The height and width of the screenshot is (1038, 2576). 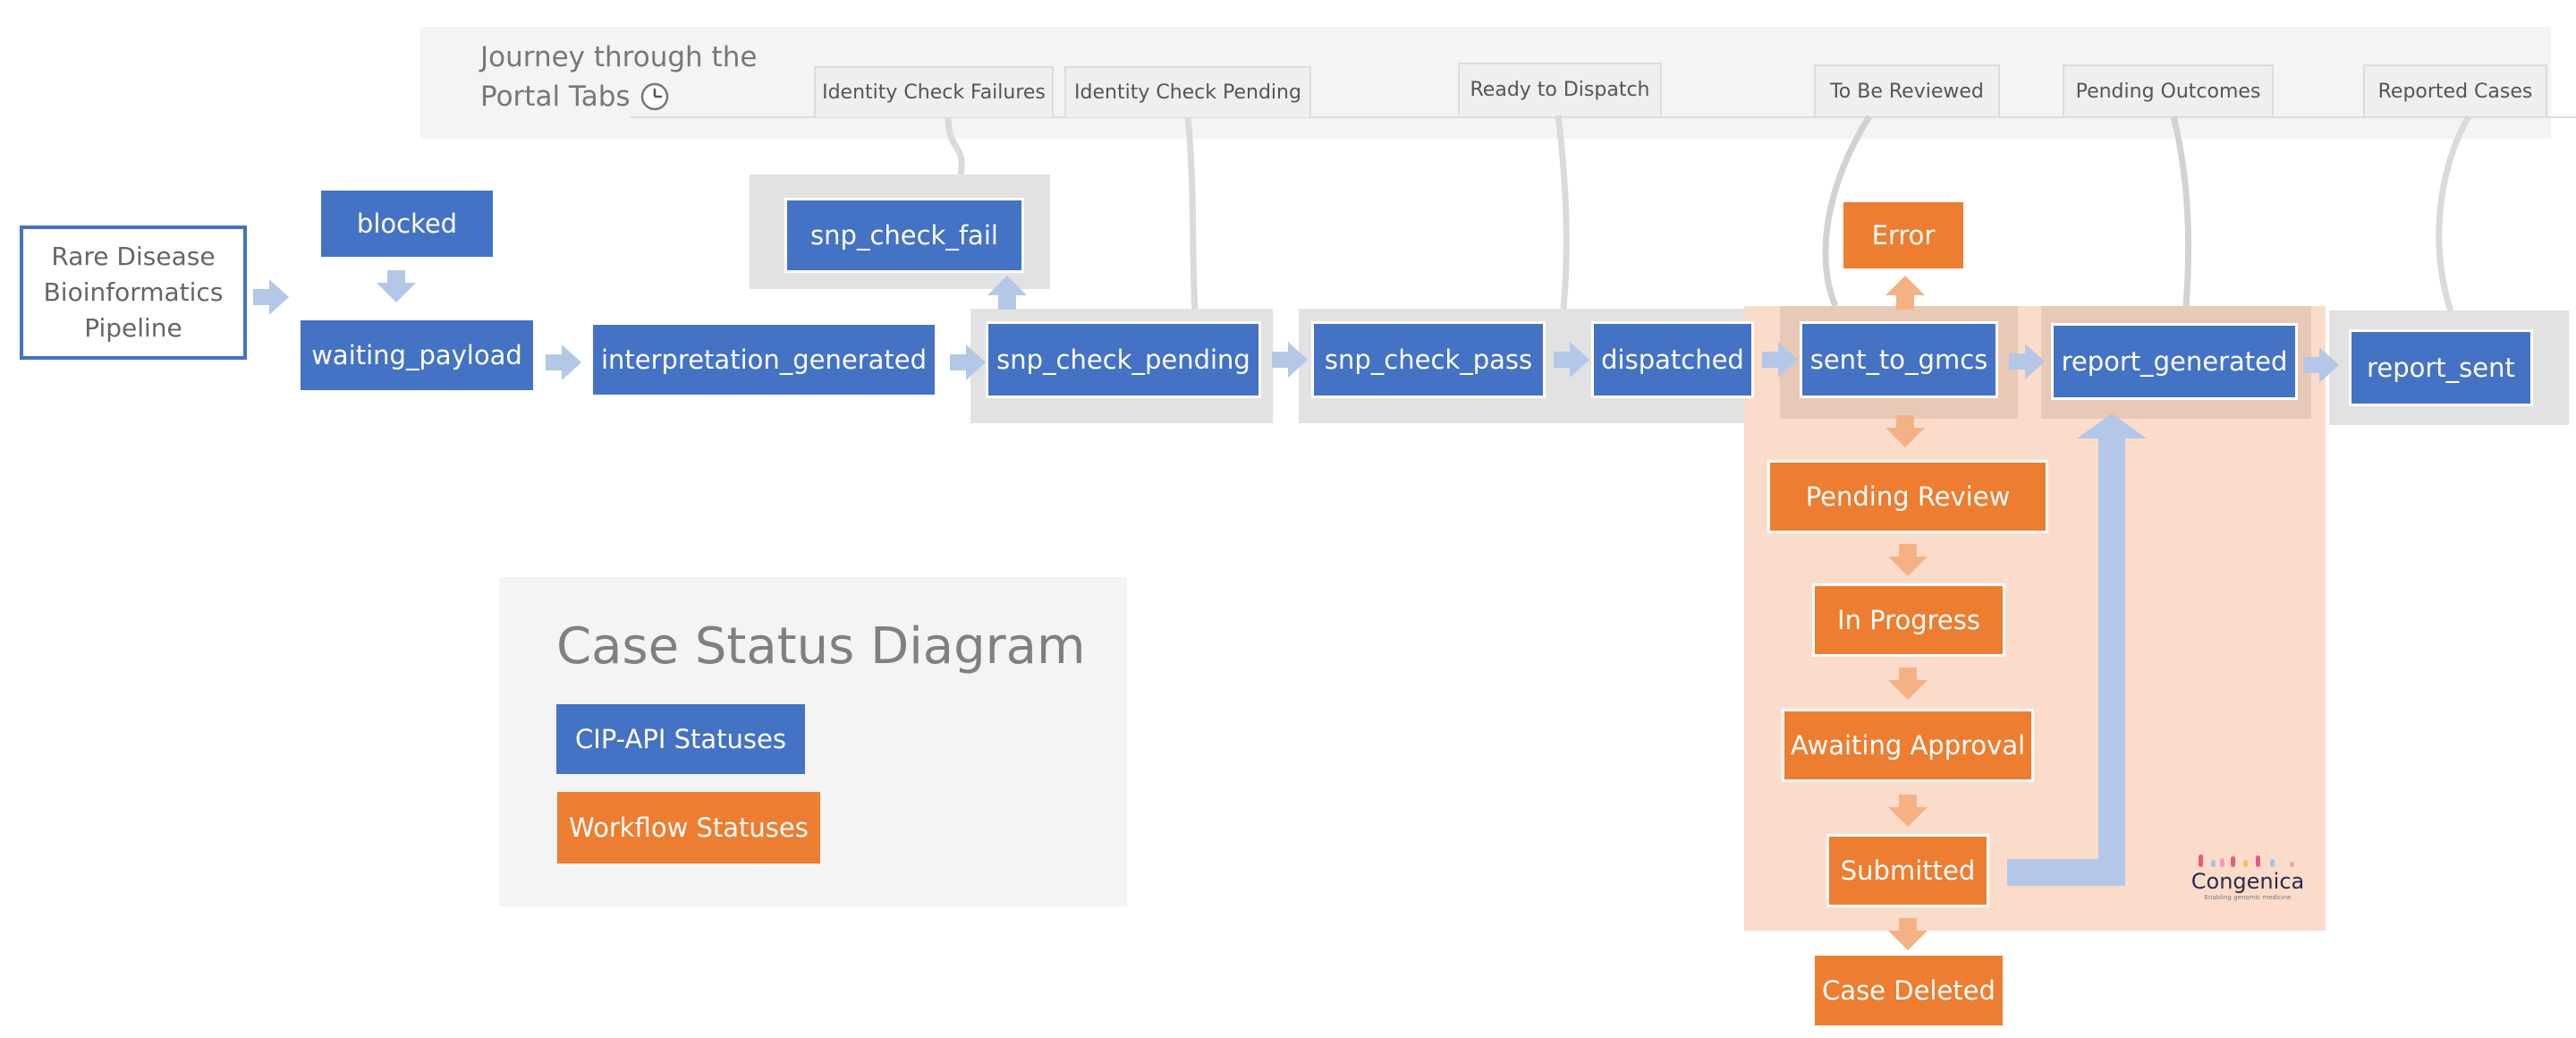 I want to click on pipeline-label: Rare Disease Bioinformatics Pipeline, so click(x=133, y=292).